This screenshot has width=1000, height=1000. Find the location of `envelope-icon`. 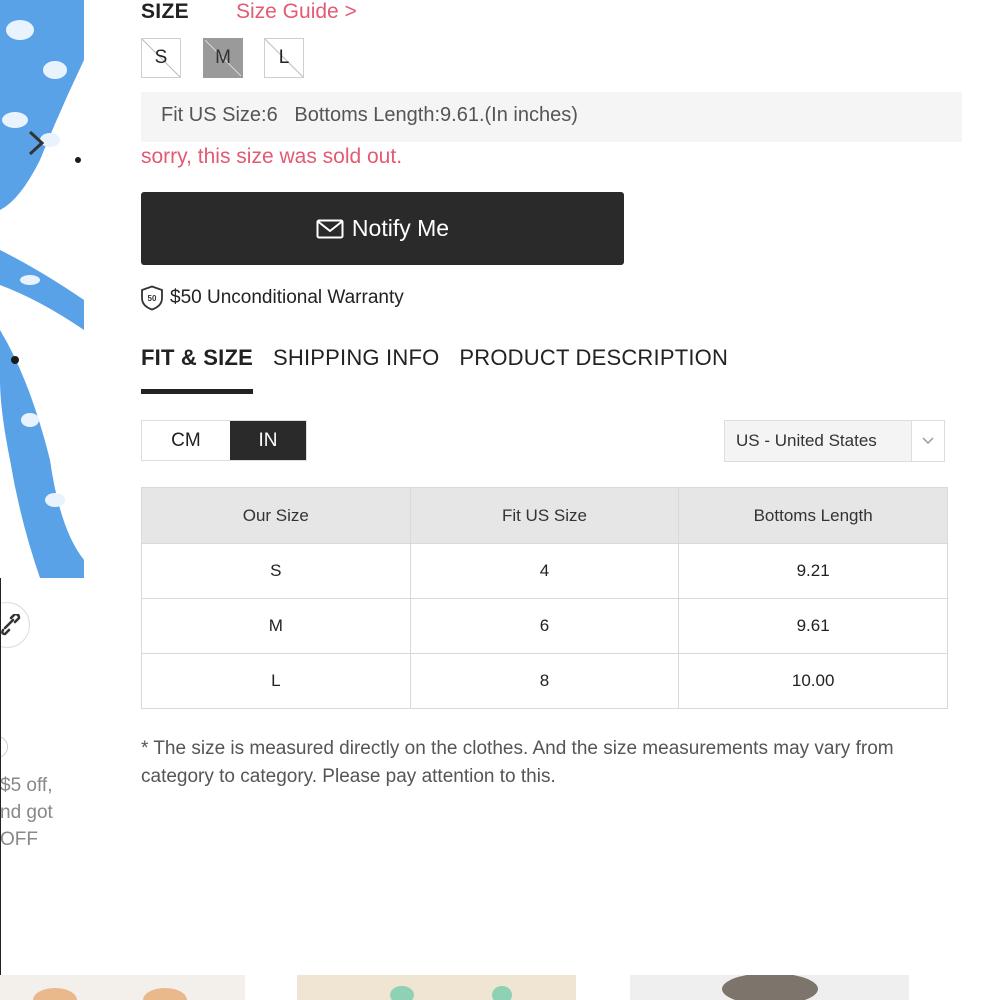

envelope-icon is located at coordinates (330, 228).